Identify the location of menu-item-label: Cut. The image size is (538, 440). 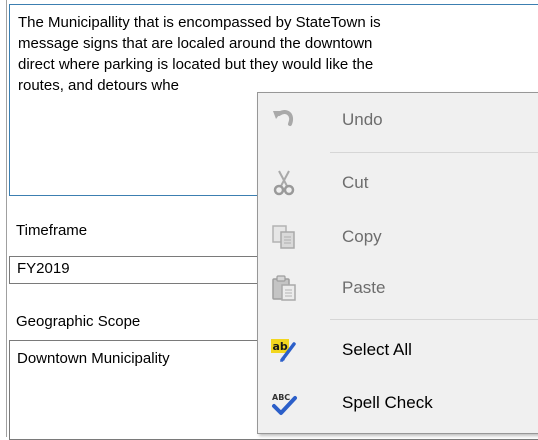
(355, 182).